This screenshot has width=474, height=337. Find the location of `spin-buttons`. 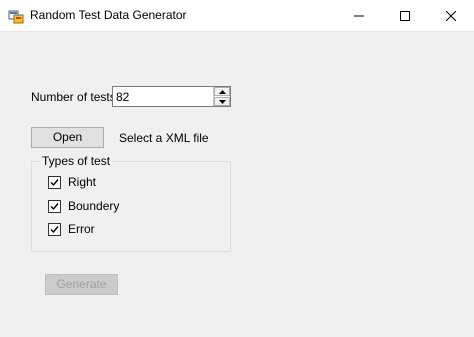

spin-buttons is located at coordinates (221, 96).